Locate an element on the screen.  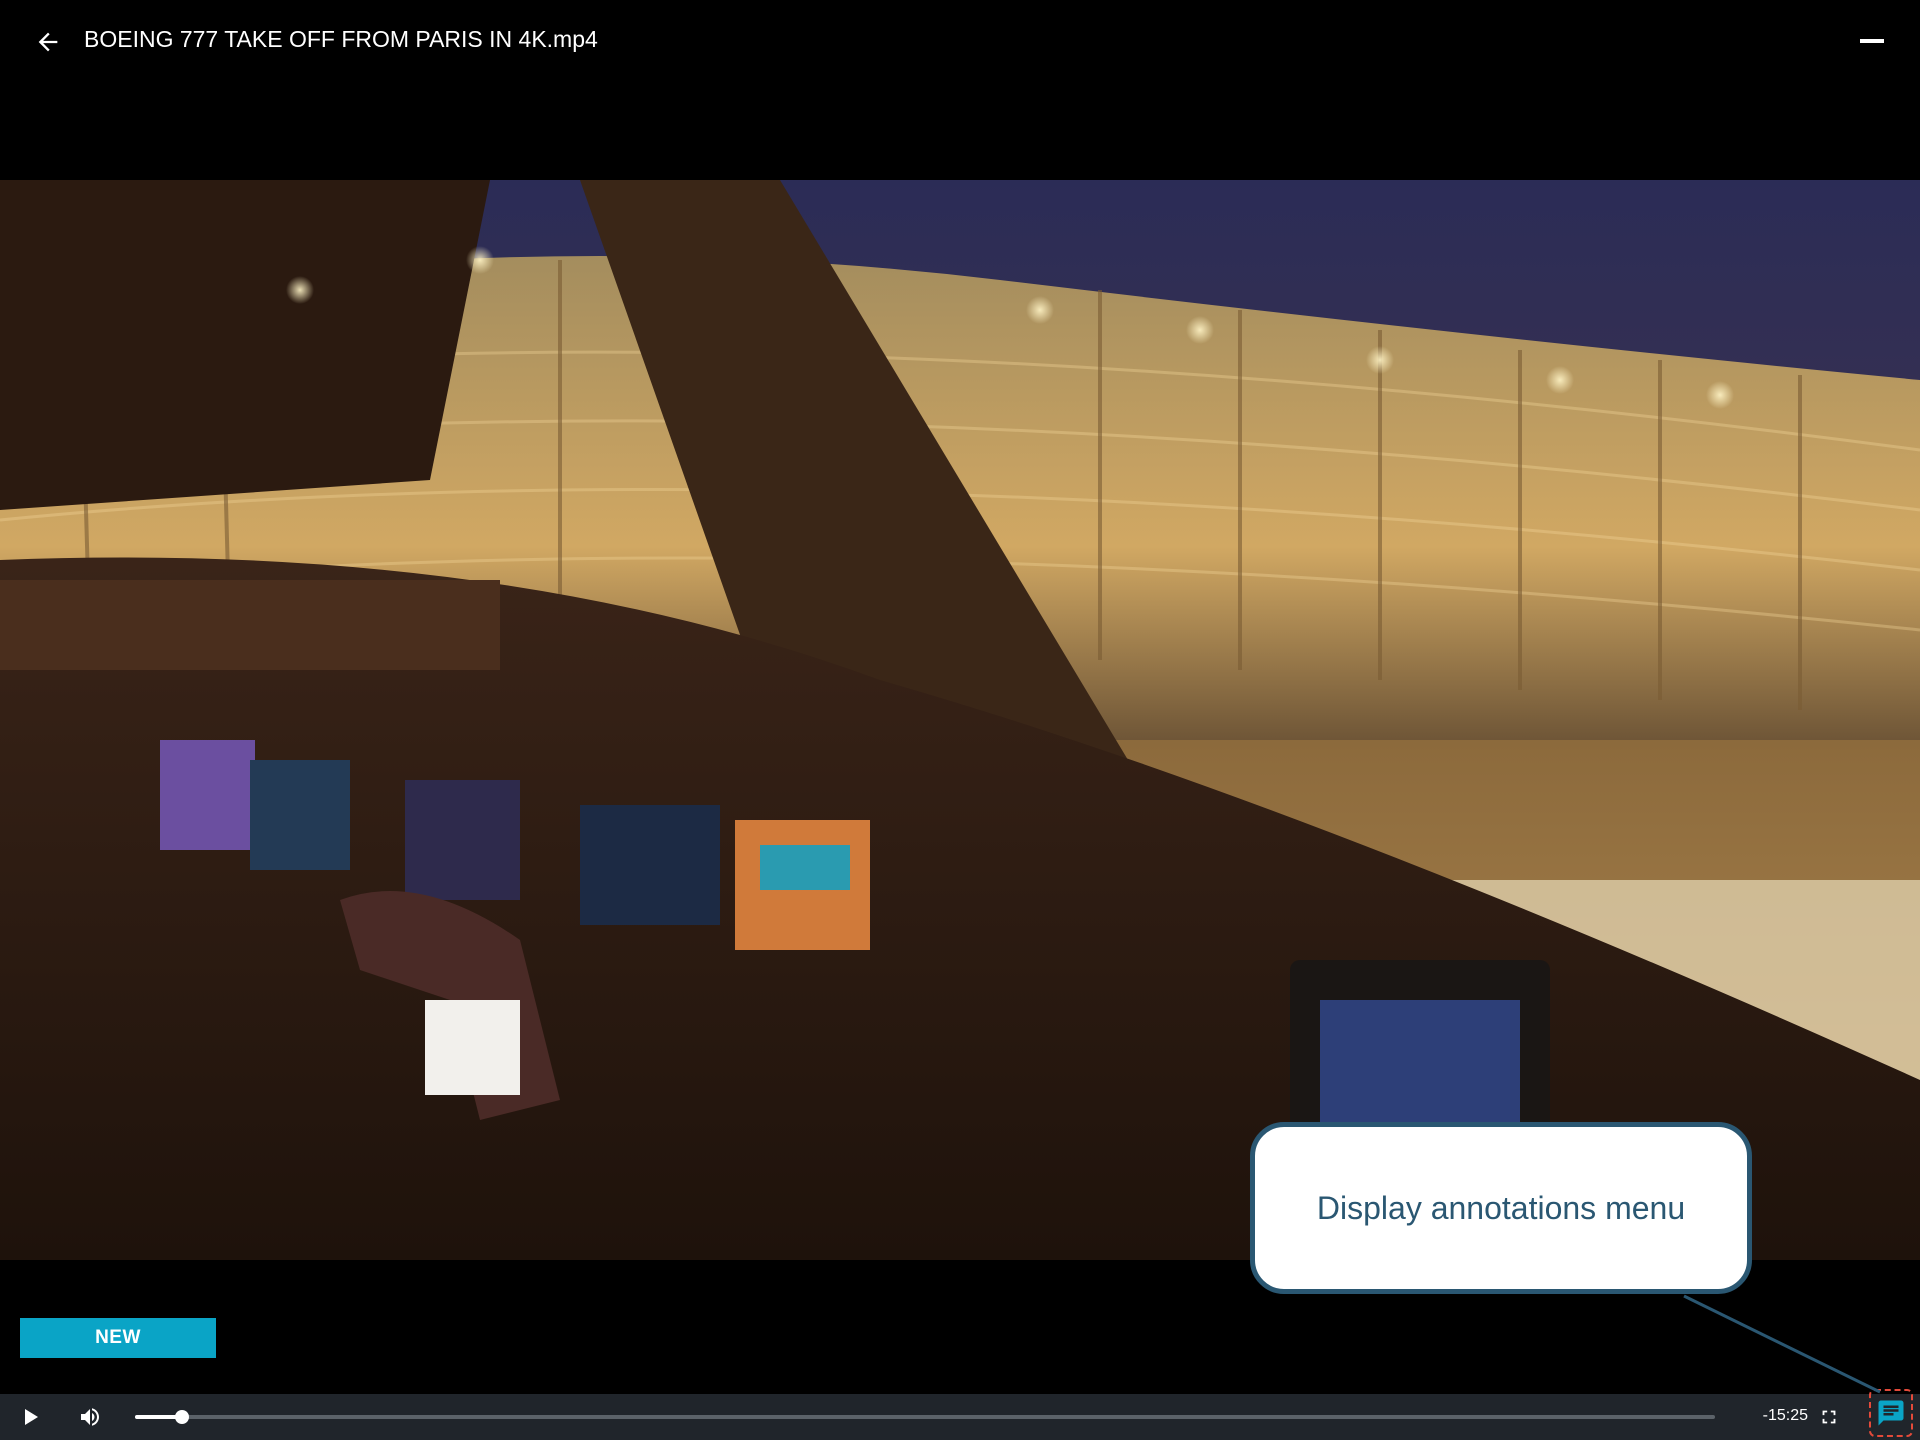
fullscreen-button is located at coordinates (1829, 1417).